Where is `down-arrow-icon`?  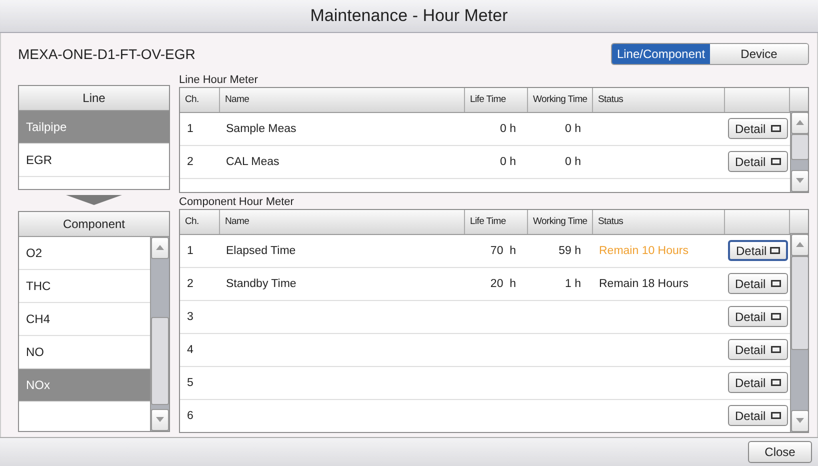
down-arrow-icon is located at coordinates (94, 200).